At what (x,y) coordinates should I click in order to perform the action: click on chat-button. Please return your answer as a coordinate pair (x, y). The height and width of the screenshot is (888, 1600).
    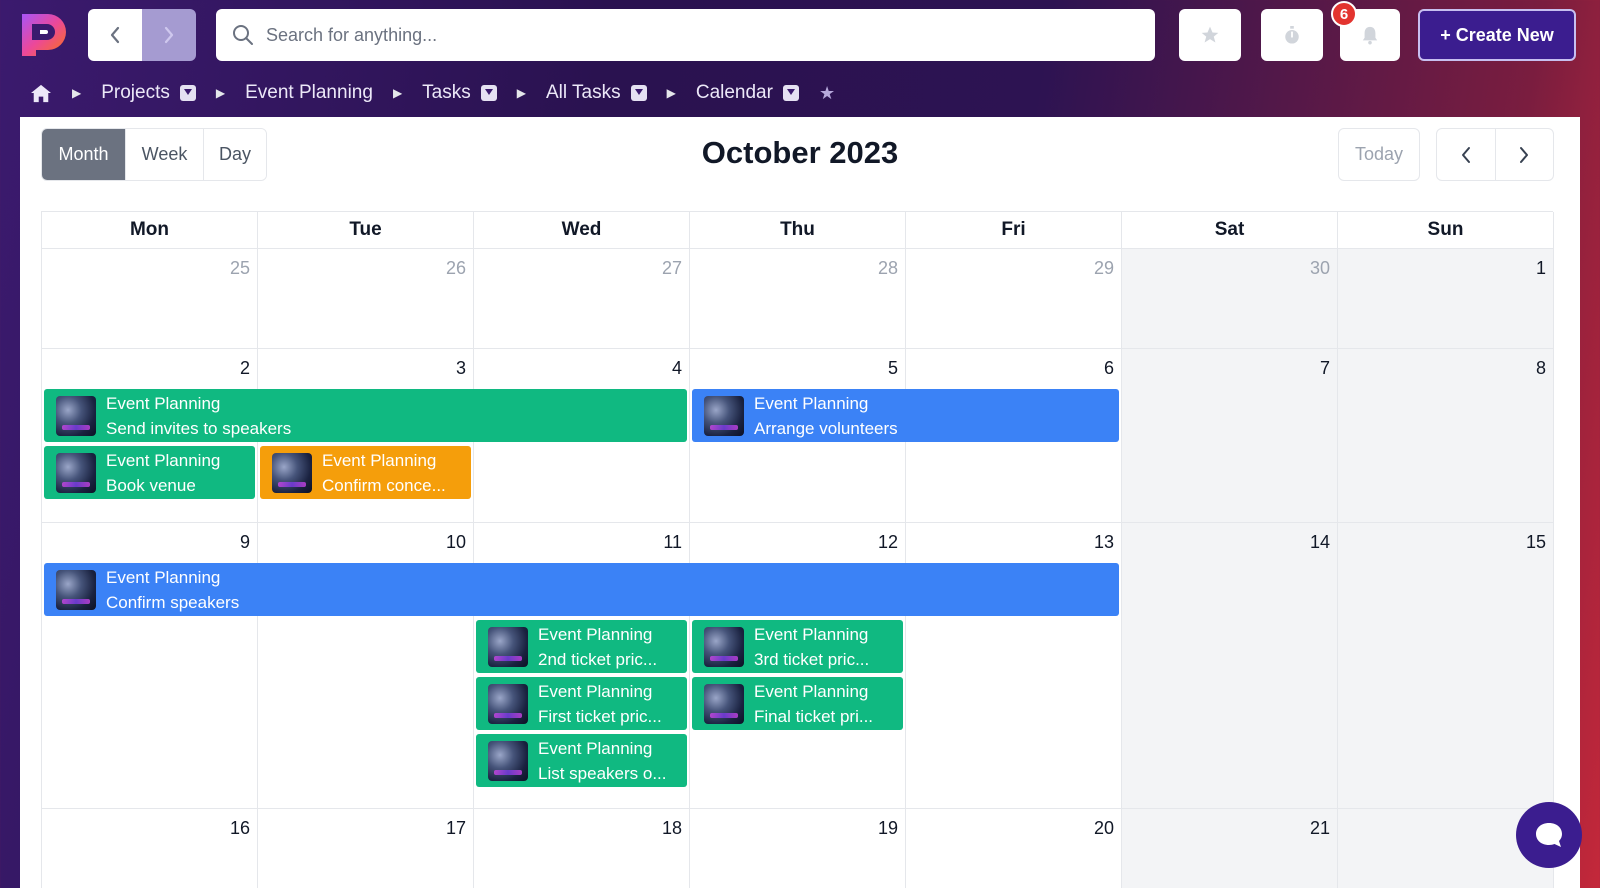
    Looking at the image, I should click on (1549, 835).